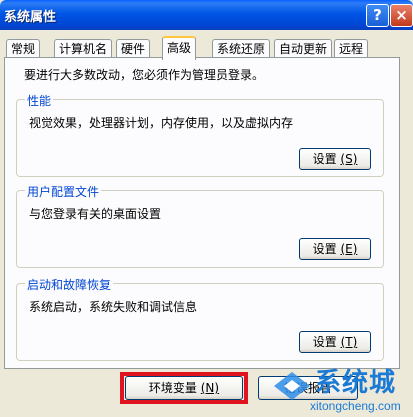 This screenshot has width=413, height=417. Describe the element at coordinates (349, 342) in the screenshot. I see `startup-recovery-settings-key: (T)` at that location.